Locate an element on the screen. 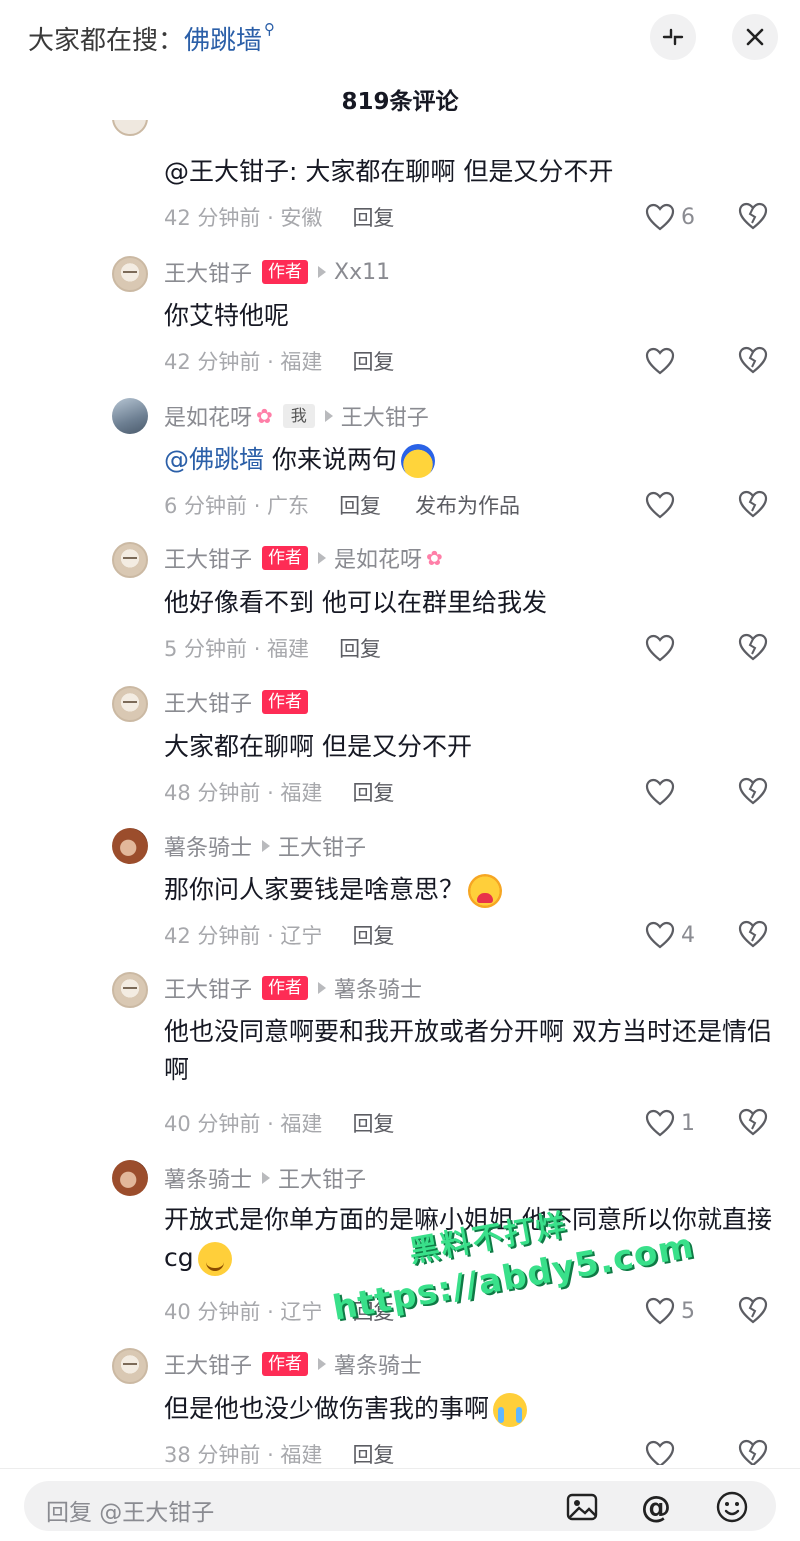 This screenshot has width=800, height=1541. search-term: 佛跳墙 is located at coordinates (223, 41).